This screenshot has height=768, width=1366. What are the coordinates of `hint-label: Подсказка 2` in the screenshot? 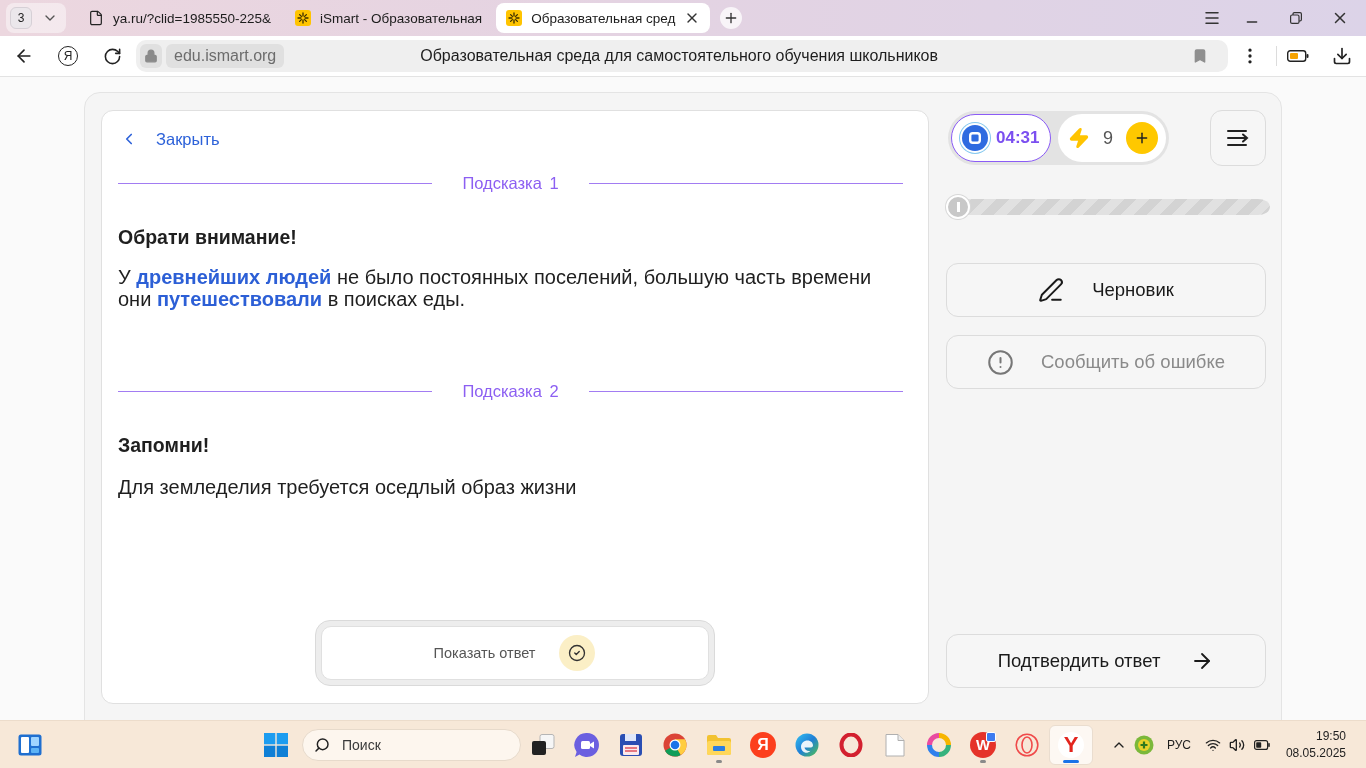 It's located at (510, 391).